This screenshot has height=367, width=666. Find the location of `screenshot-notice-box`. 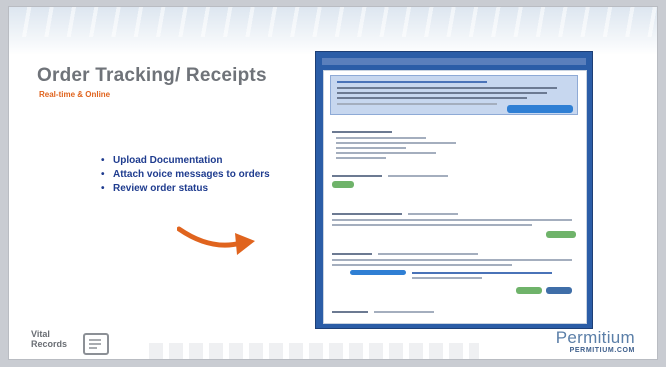

screenshot-notice-box is located at coordinates (454, 95).